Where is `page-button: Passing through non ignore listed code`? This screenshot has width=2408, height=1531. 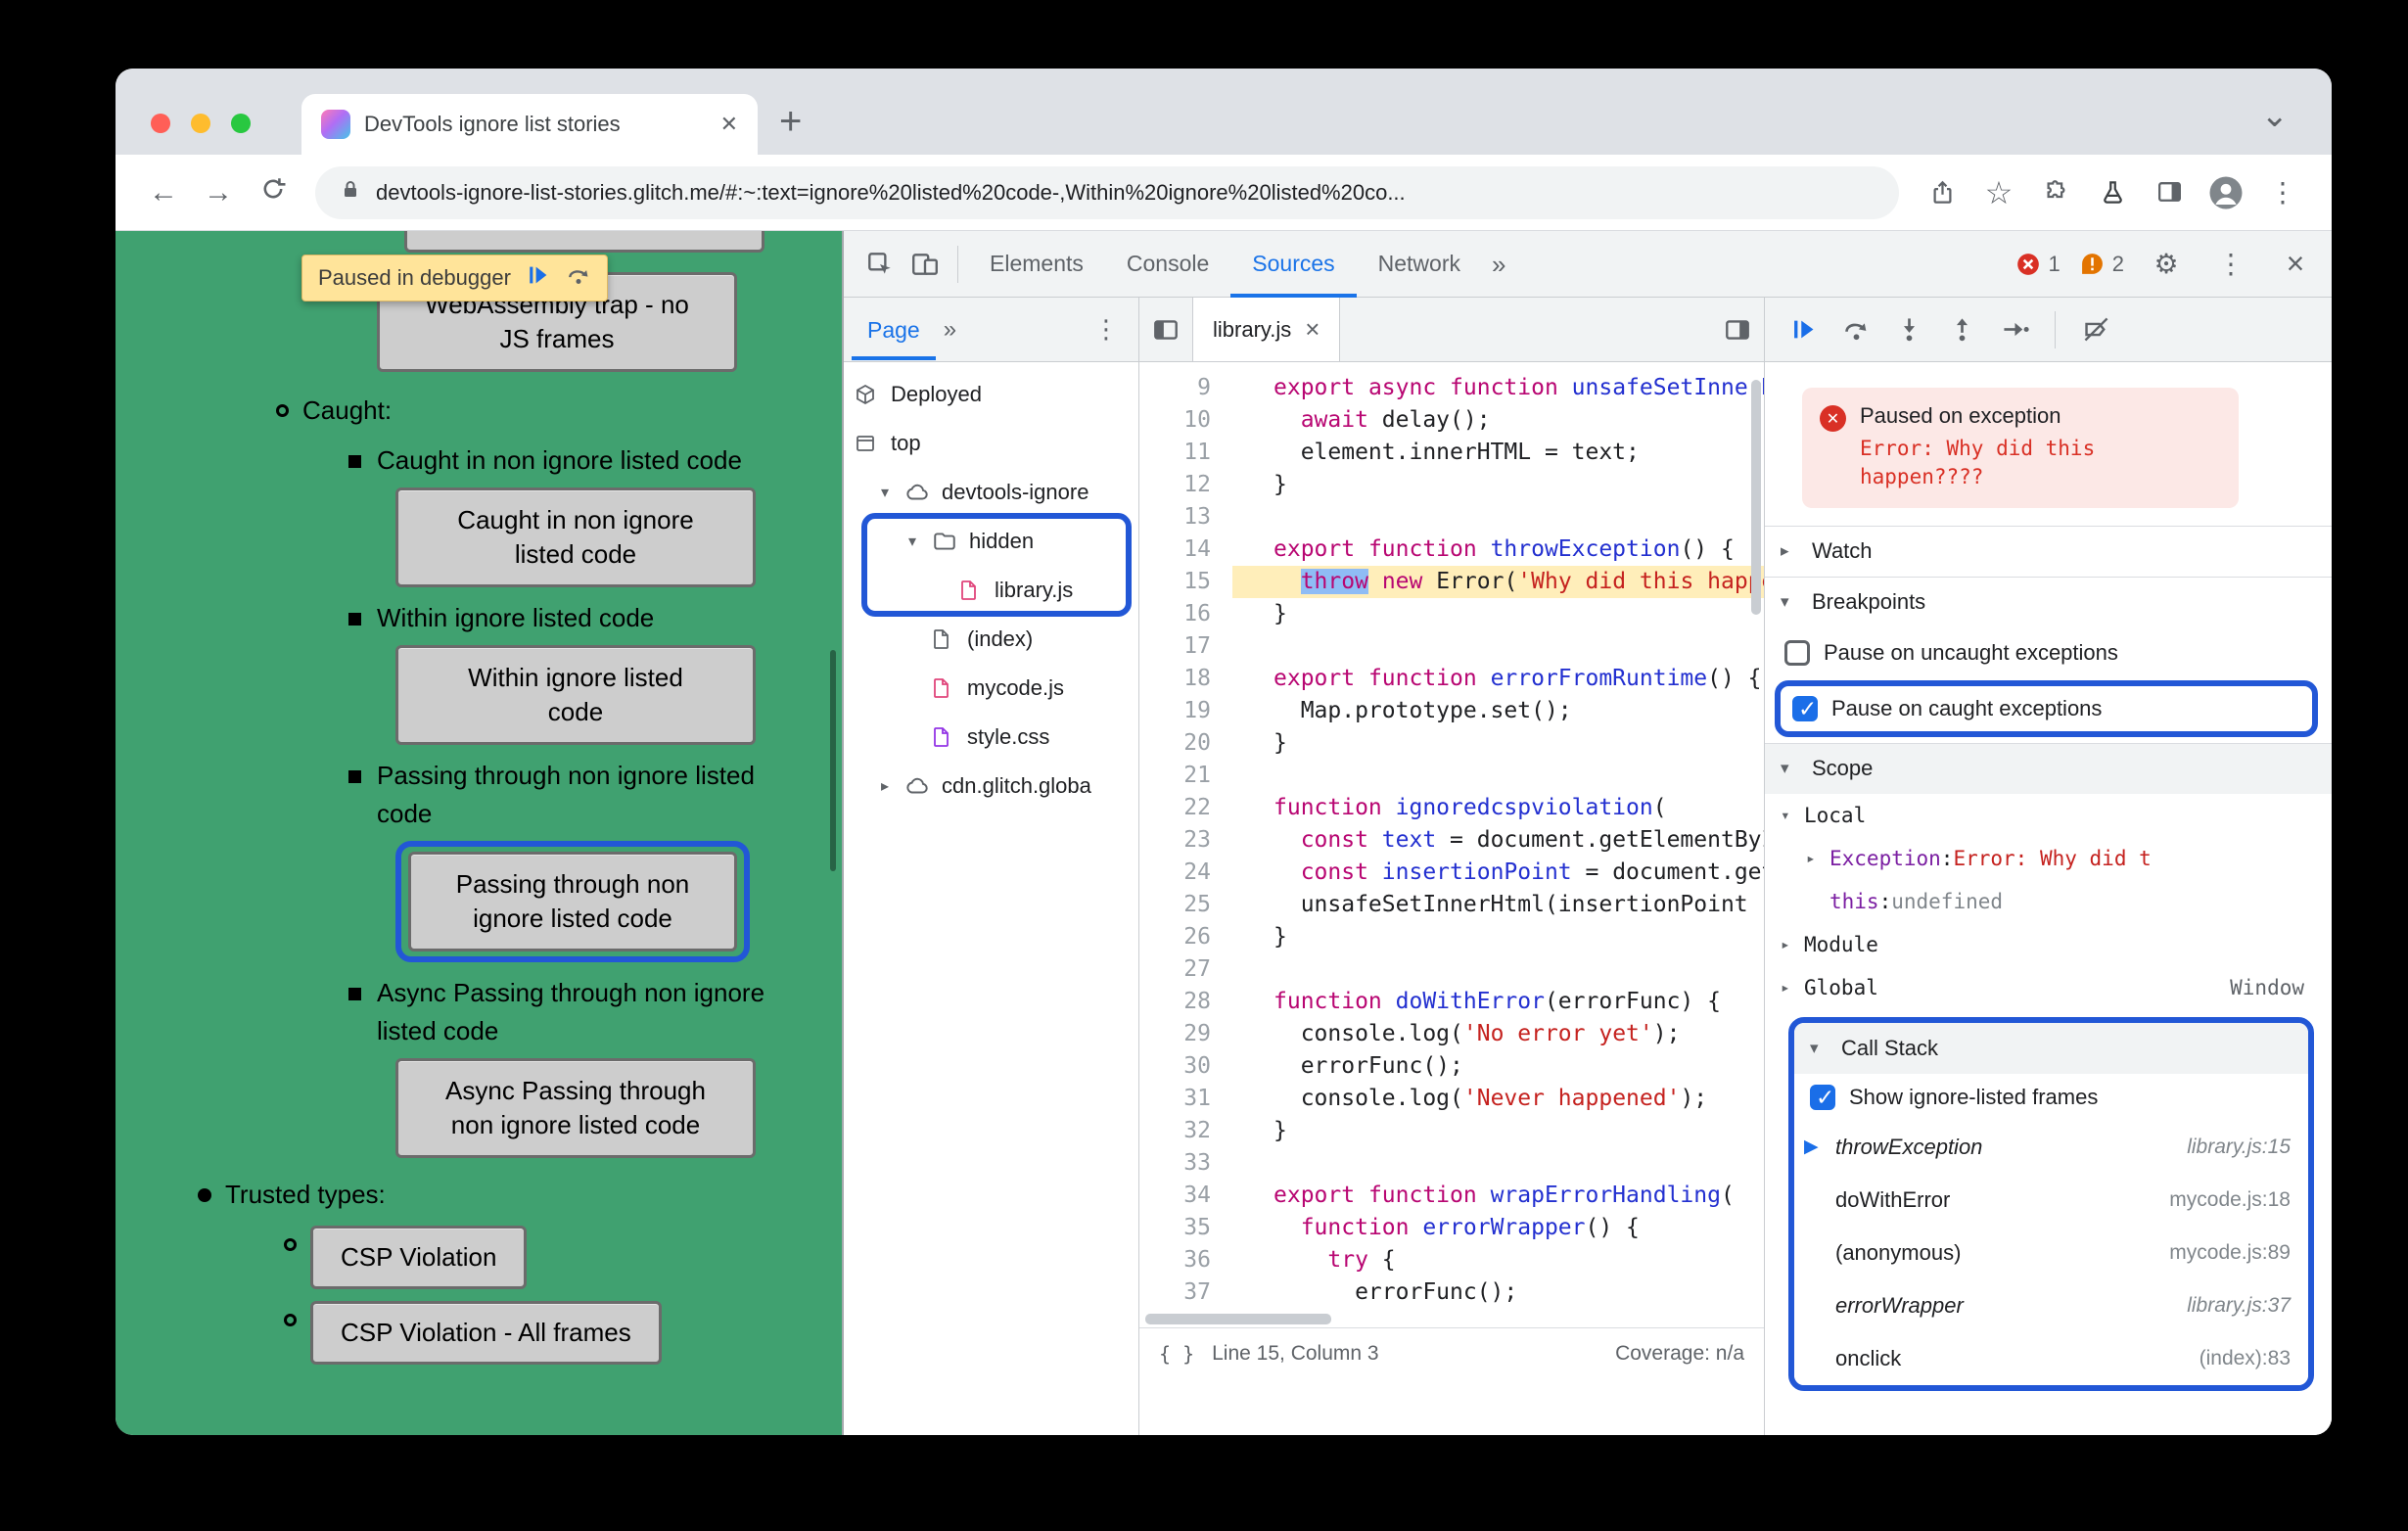 page-button: Passing through non ignore listed code is located at coordinates (572, 902).